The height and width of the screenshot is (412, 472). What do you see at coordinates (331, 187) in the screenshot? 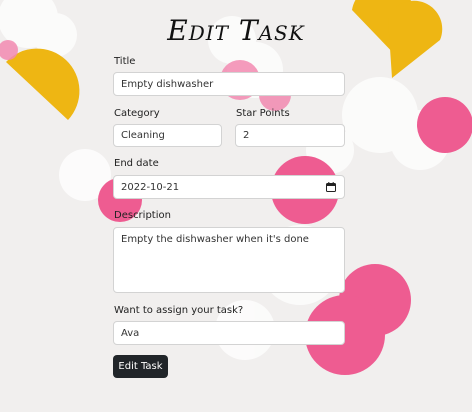
I see `calendar-icon` at bounding box center [331, 187].